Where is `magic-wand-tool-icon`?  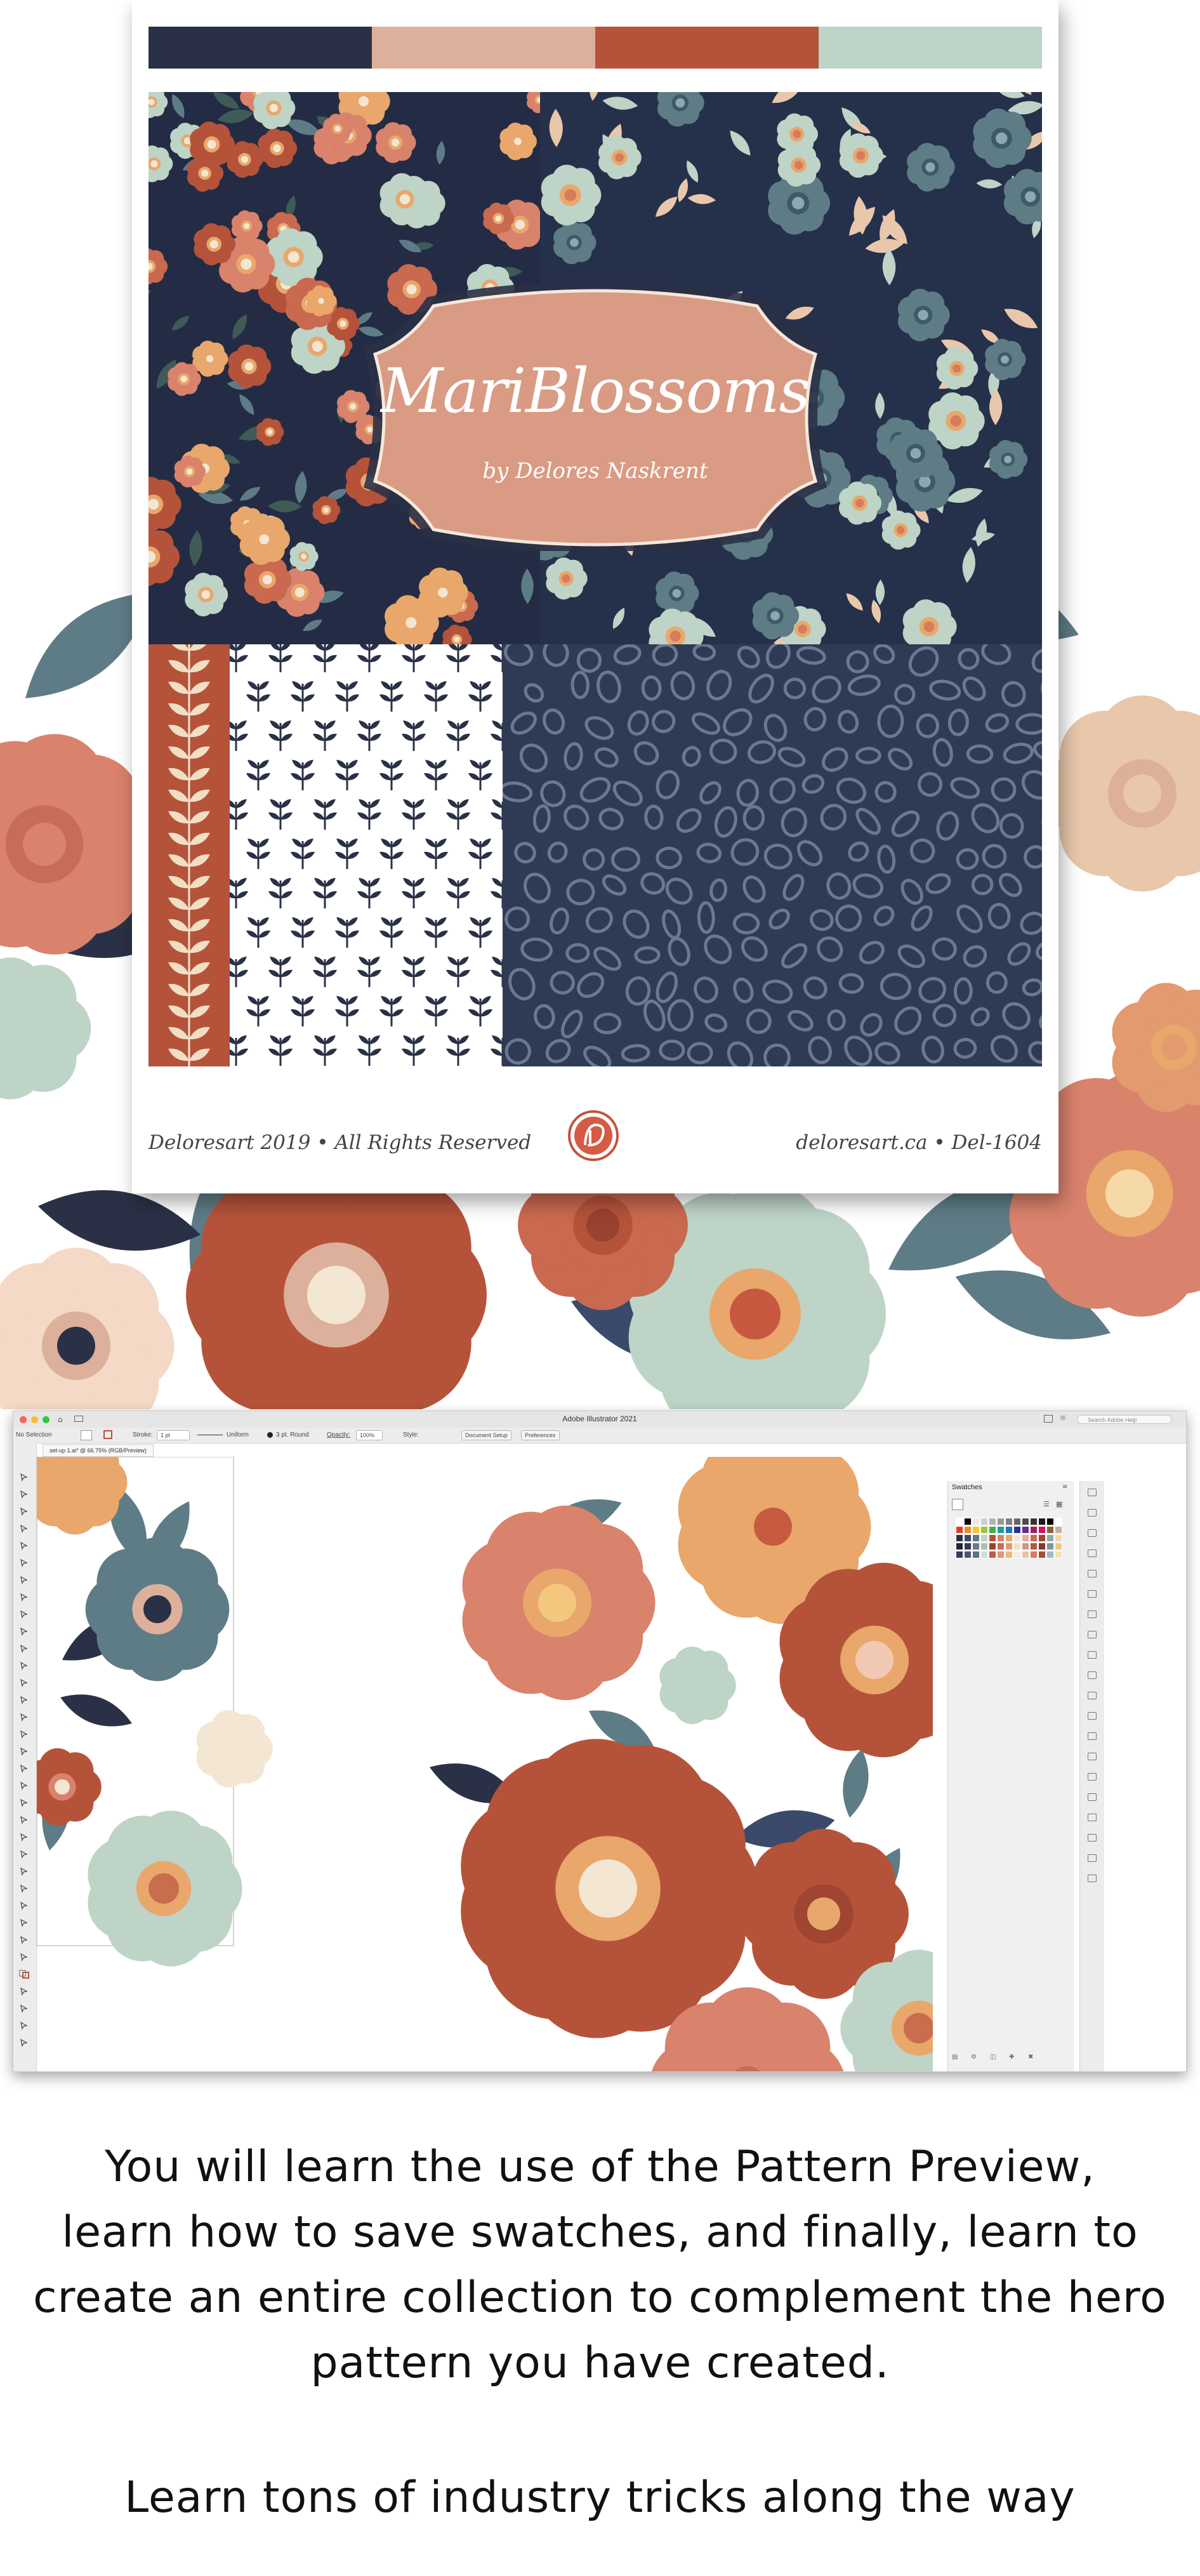 magic-wand-tool-icon is located at coordinates (24, 1511).